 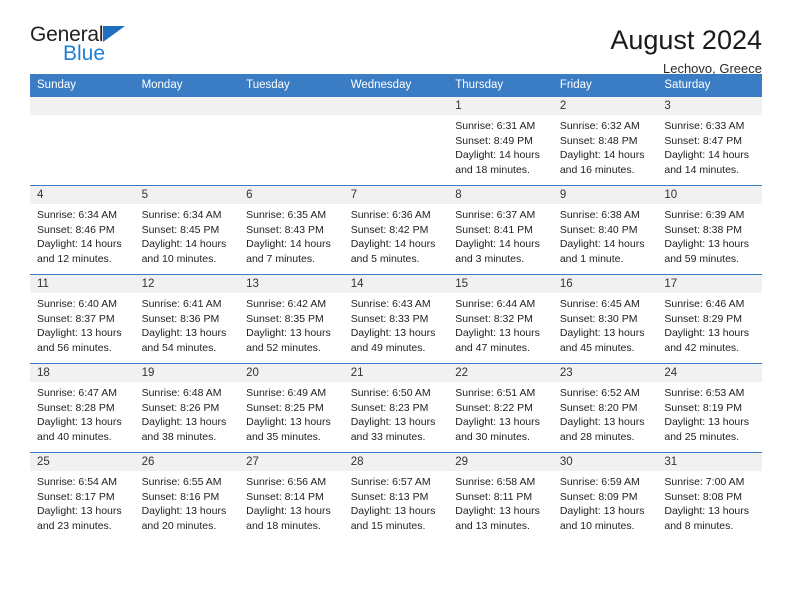 I want to click on daylight-text-line2: and 18 minutes., so click(x=492, y=169).